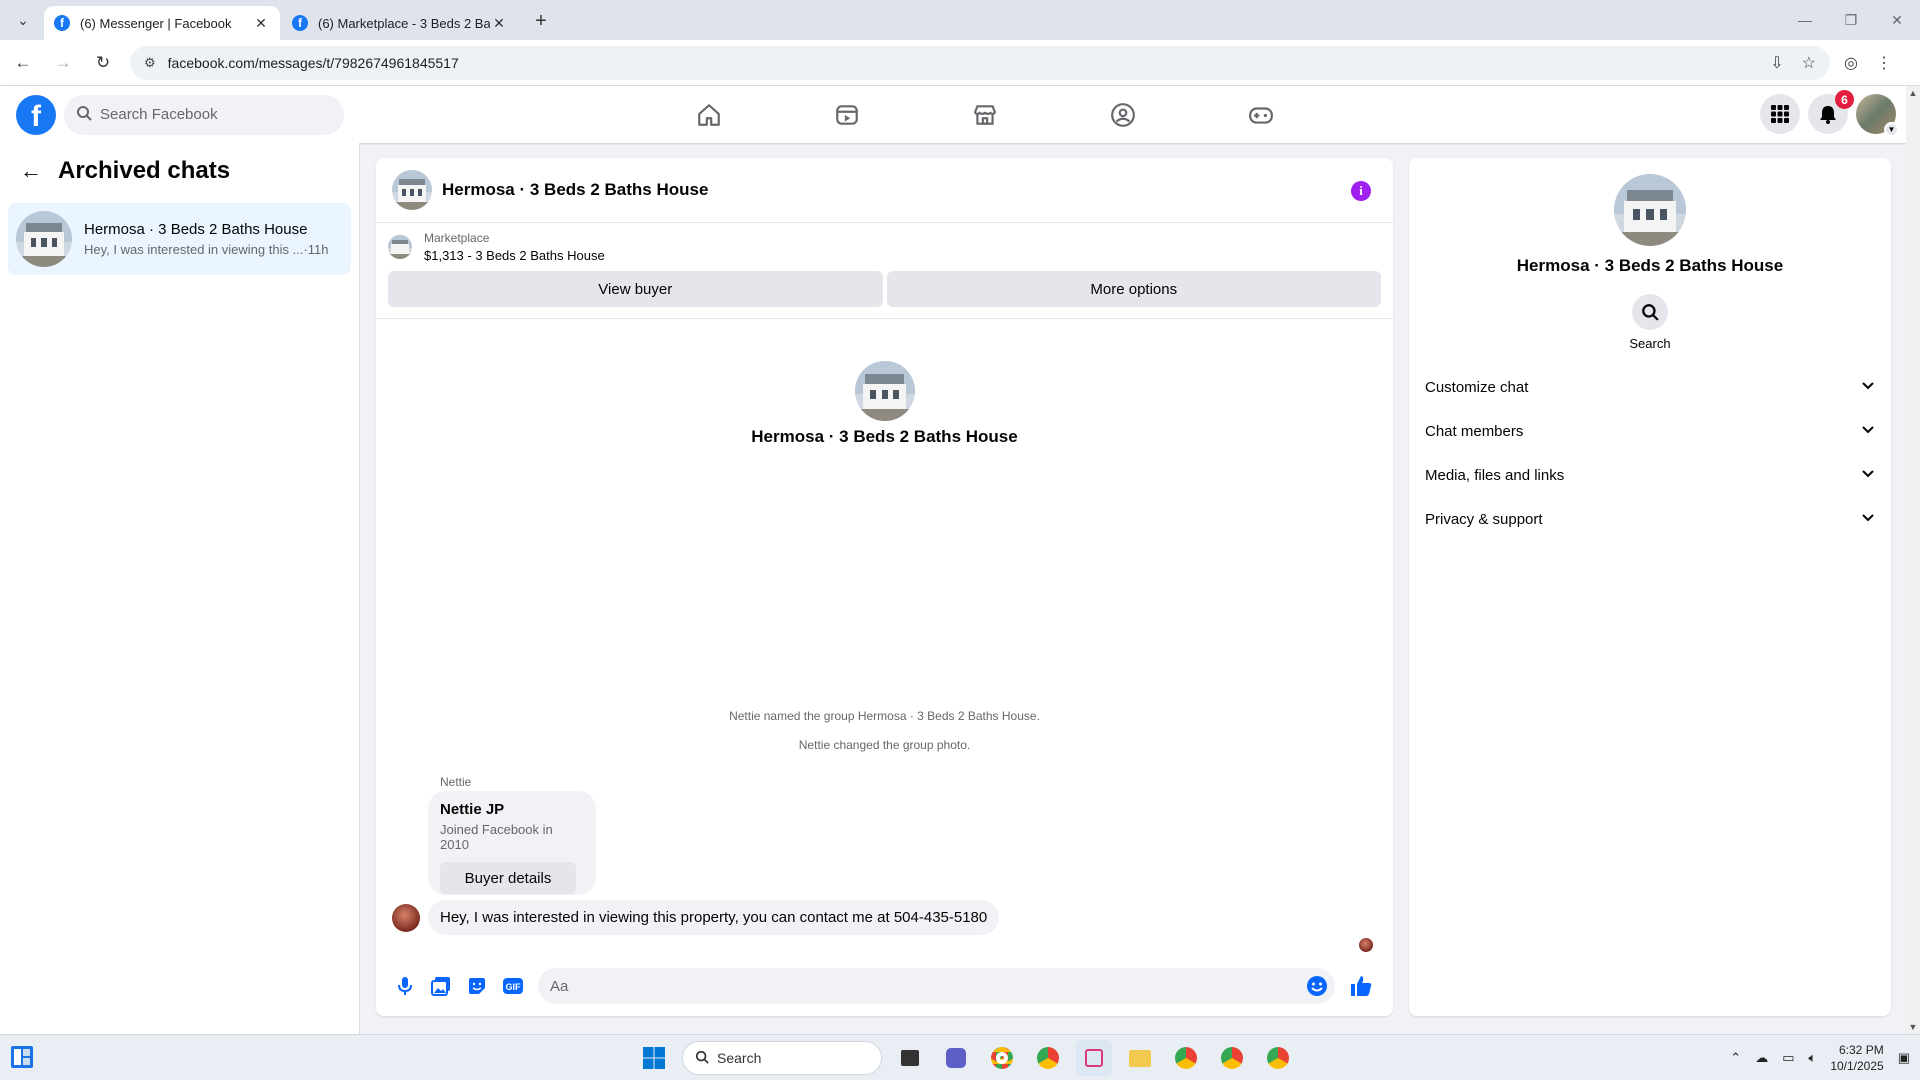 The width and height of the screenshot is (1920, 1080). What do you see at coordinates (457, 238) in the screenshot?
I see `marketplace-label: Marketplace` at bounding box center [457, 238].